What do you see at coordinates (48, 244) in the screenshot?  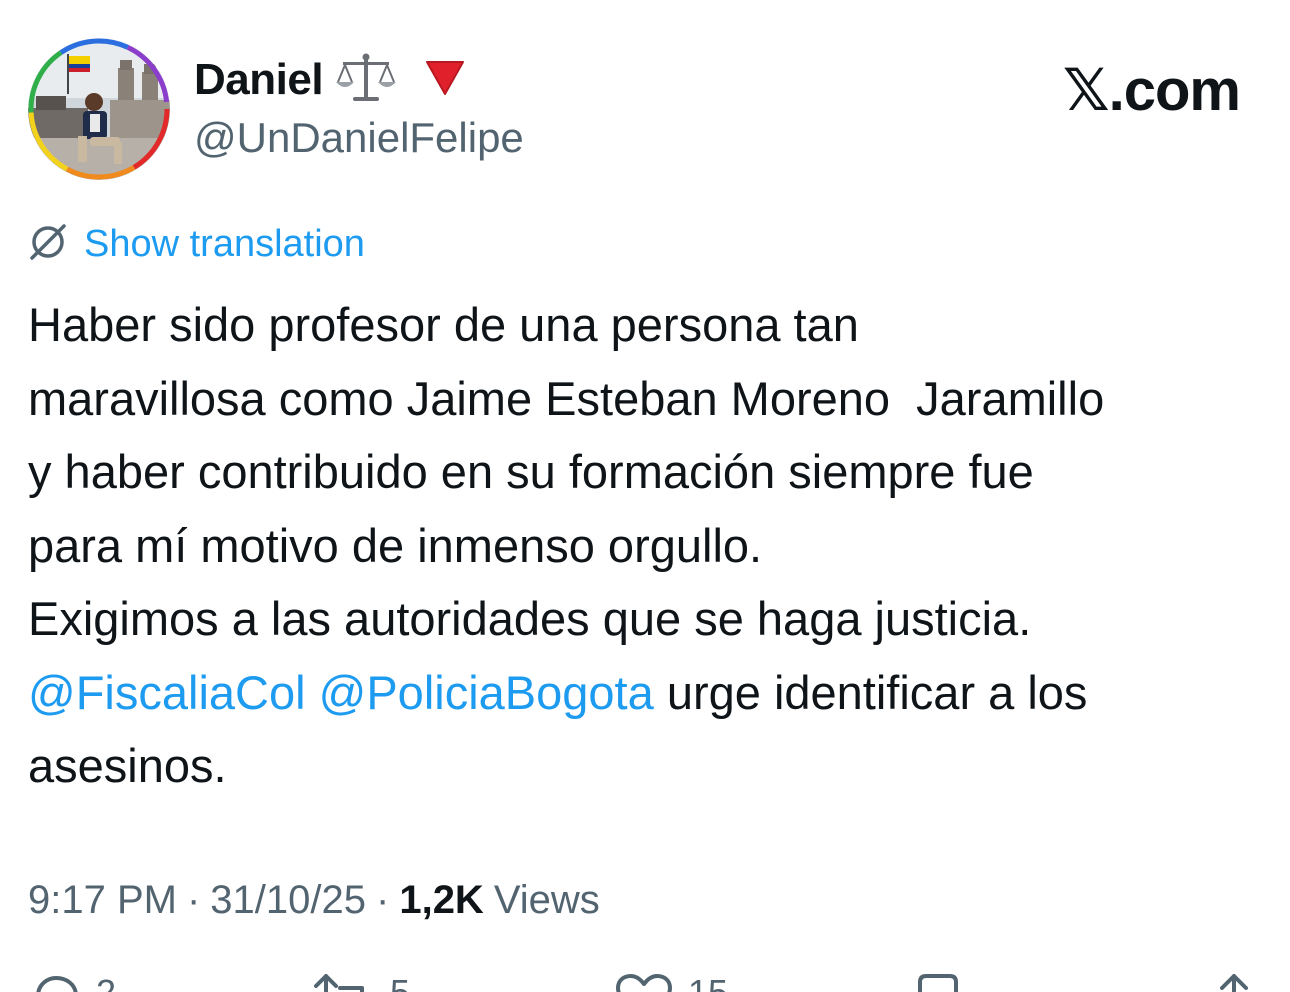 I see `globe-slash-icon` at bounding box center [48, 244].